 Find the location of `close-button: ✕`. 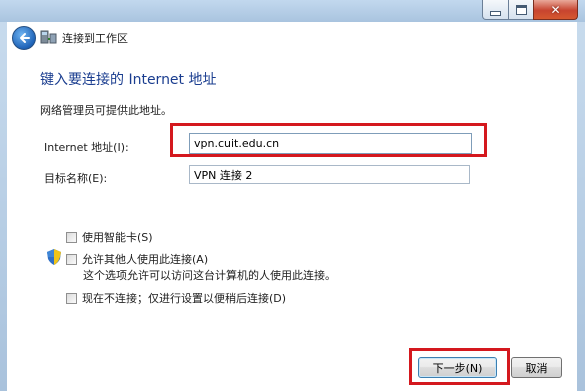

close-button: ✕ is located at coordinates (555, 10).